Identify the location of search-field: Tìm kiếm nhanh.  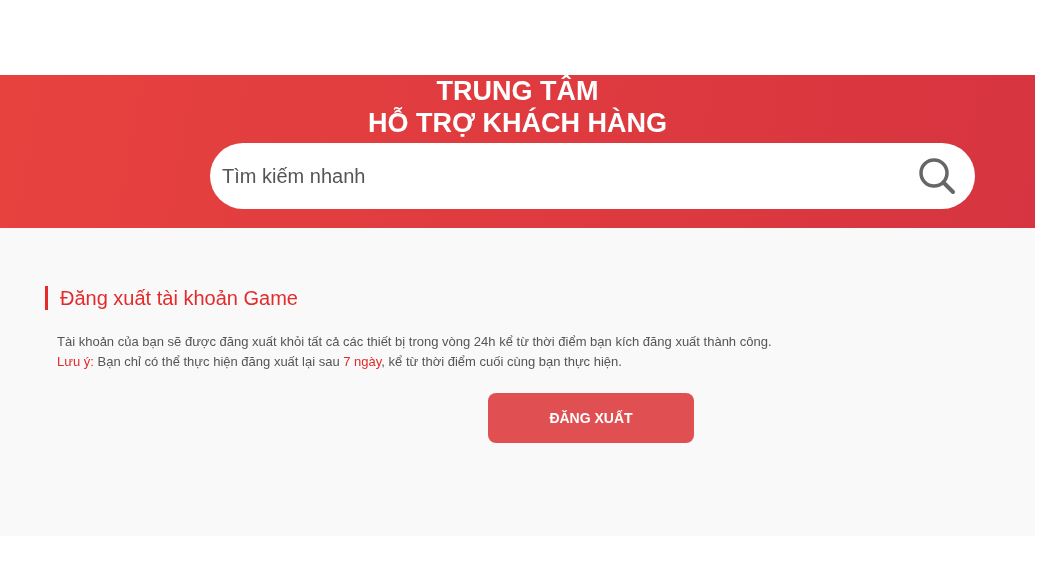
(592, 176).